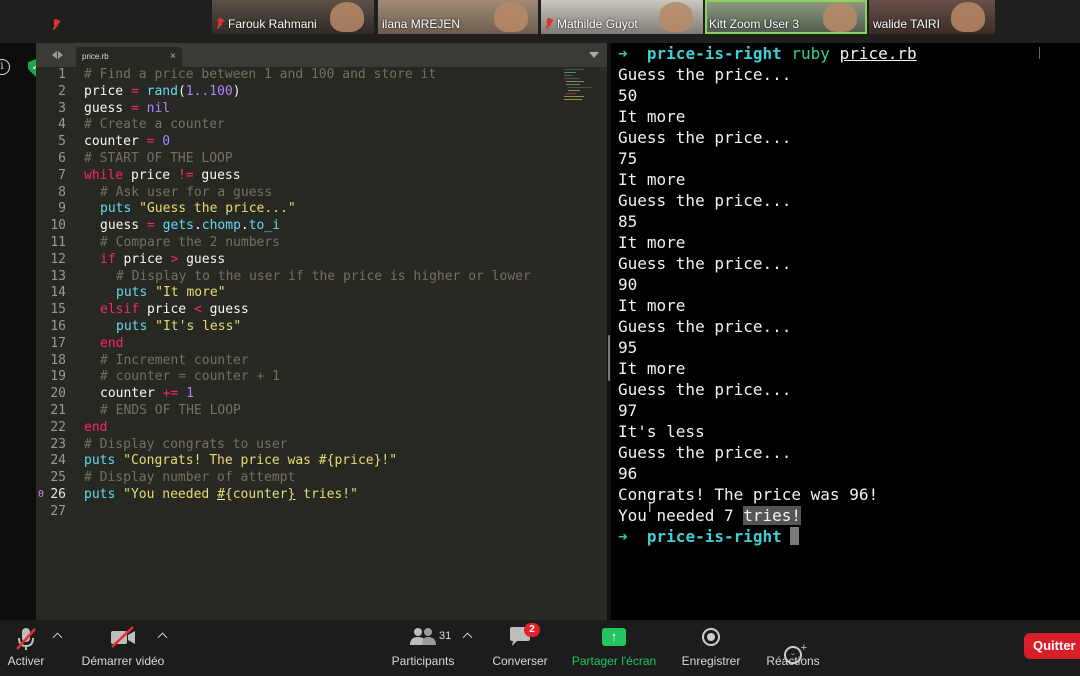  I want to click on tab-scroll-left-icon, so click(54, 55).